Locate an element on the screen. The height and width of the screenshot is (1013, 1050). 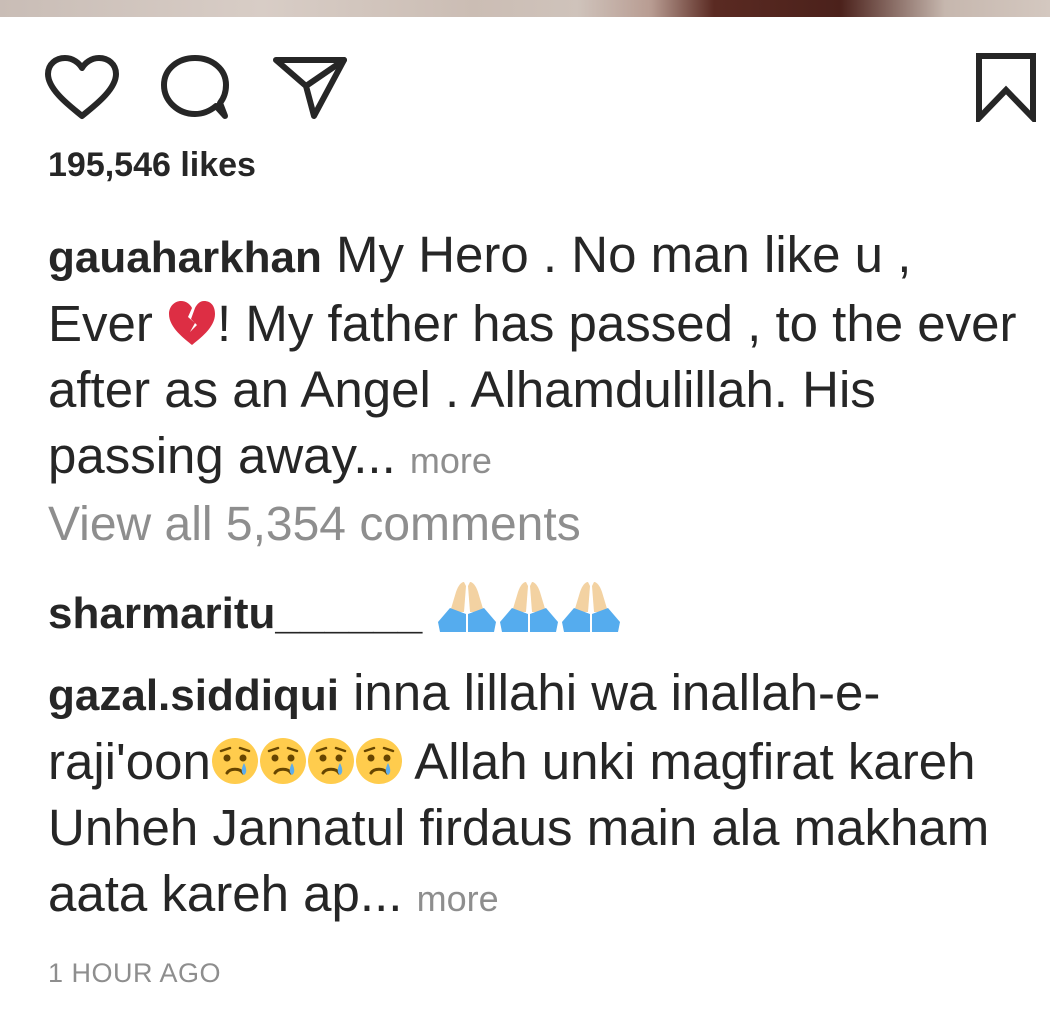
comment: sharmaritu______ is located at coordinates (538, 612).